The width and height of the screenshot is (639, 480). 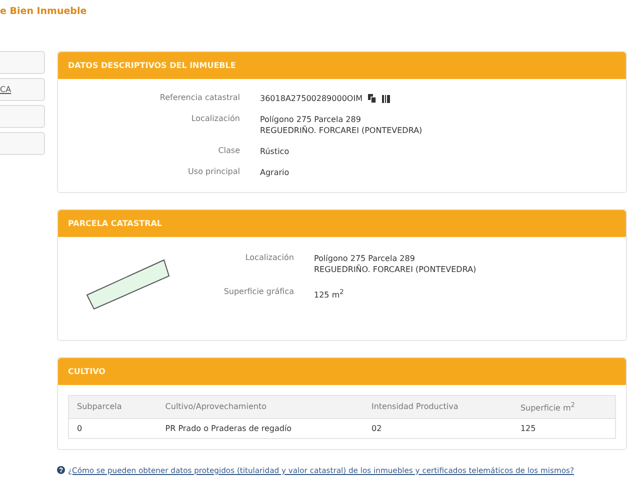 I want to click on help-icon, so click(x=61, y=470).